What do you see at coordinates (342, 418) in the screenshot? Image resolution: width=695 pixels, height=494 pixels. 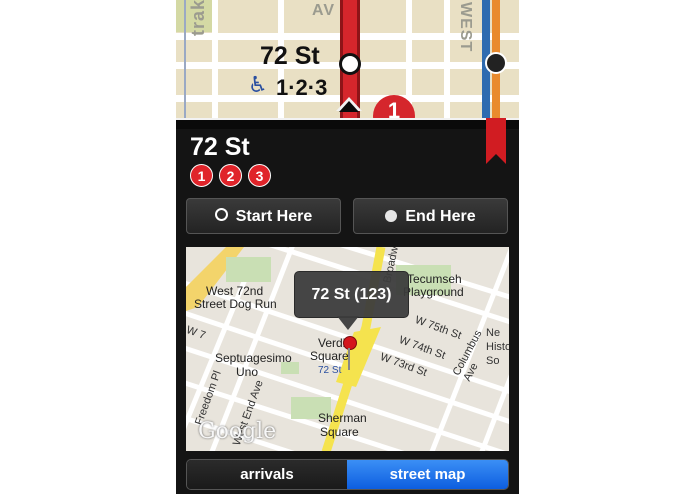 I see `label-sherman-line1: Sherman` at bounding box center [342, 418].